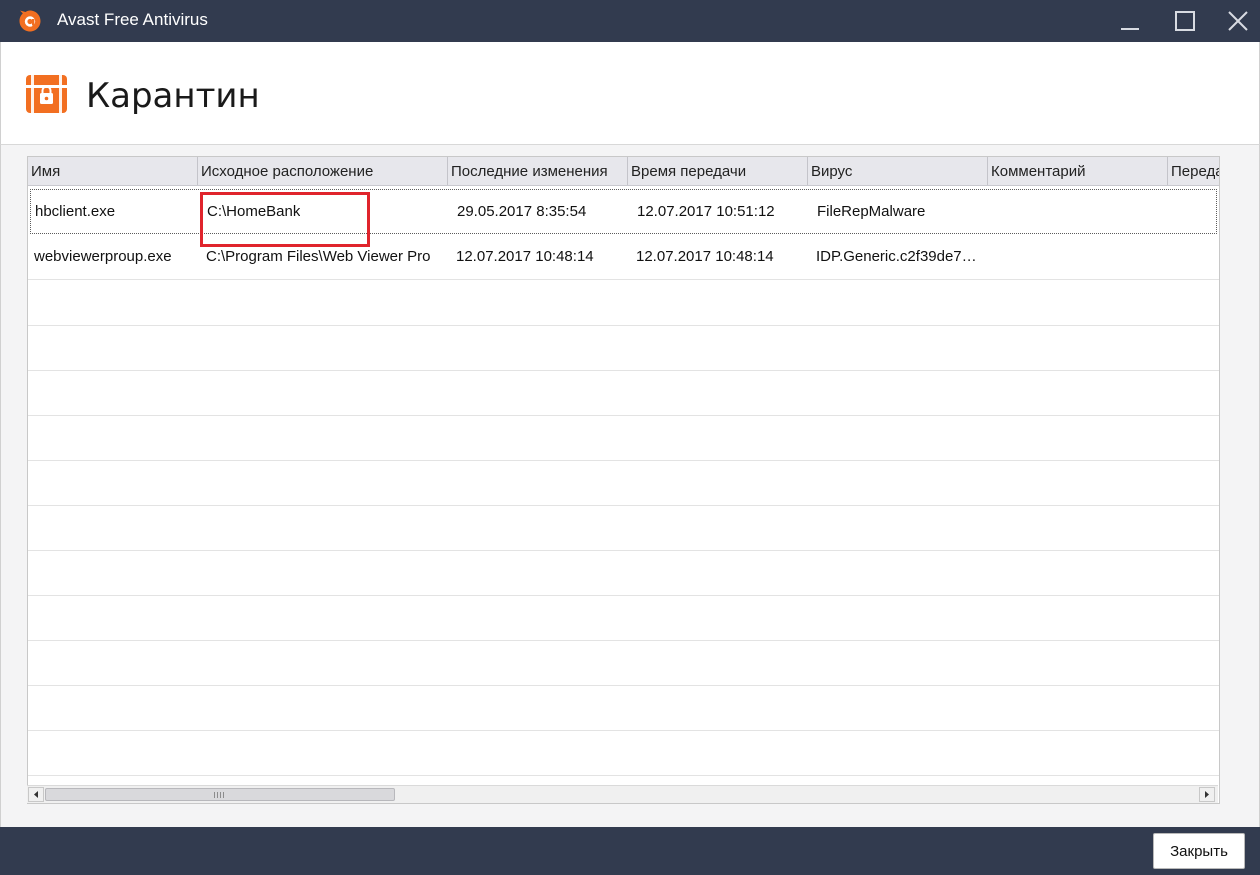 The width and height of the screenshot is (1260, 875). Describe the element at coordinates (112, 171) in the screenshot. I see `column-header-name: Имя` at that location.